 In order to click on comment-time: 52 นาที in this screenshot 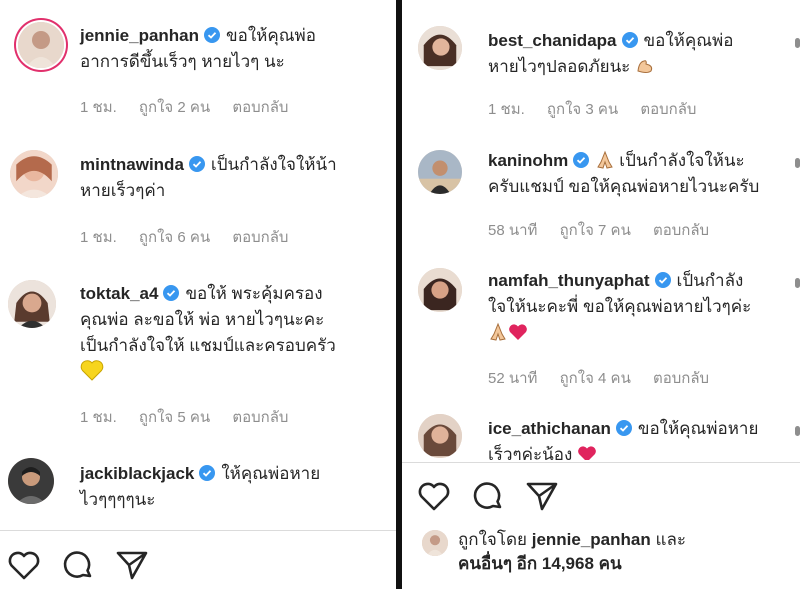, I will do `click(513, 378)`.